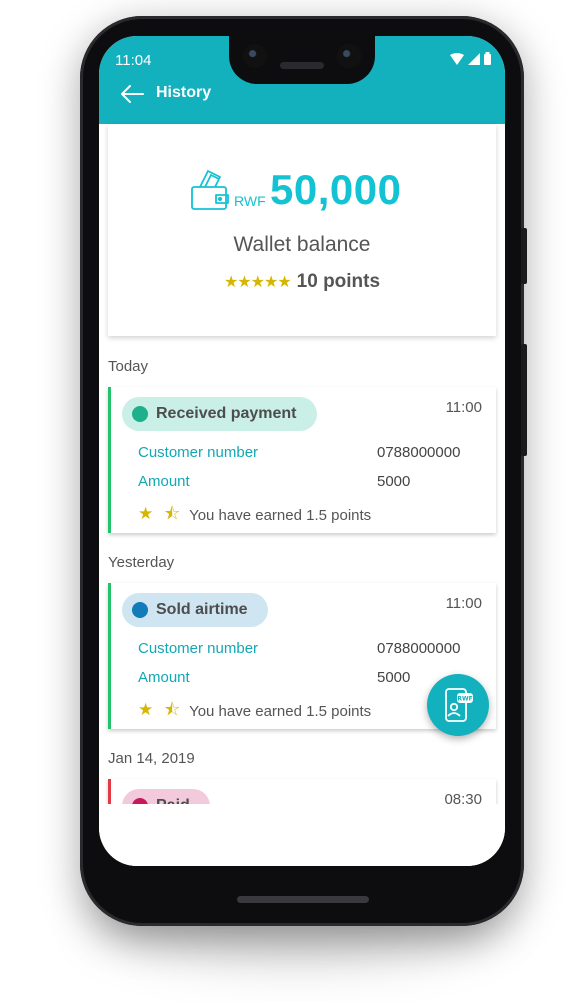 The image size is (580, 1002). I want to click on section-label-yesterday: Yesterday, so click(141, 562).